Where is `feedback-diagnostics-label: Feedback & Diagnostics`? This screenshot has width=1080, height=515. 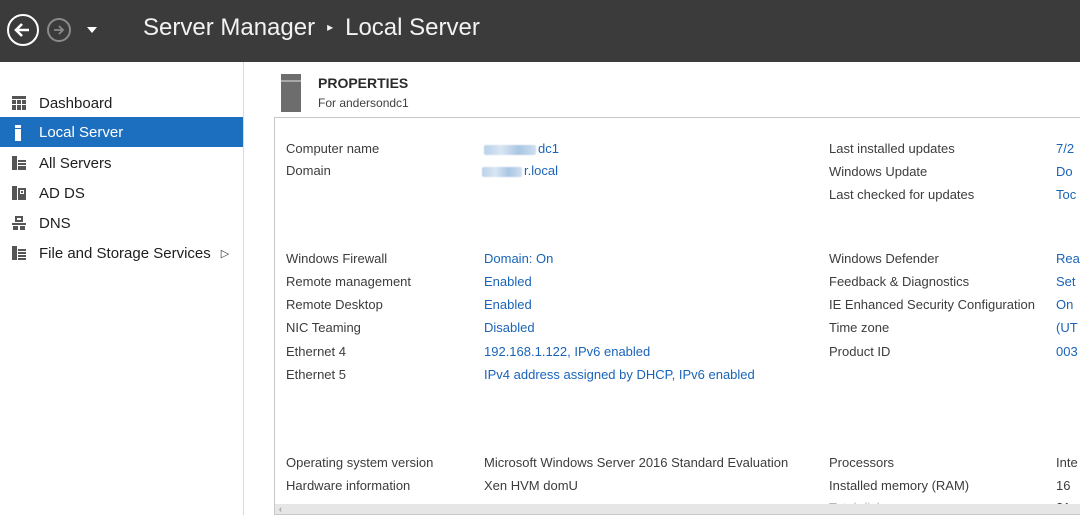 feedback-diagnostics-label: Feedback & Diagnostics is located at coordinates (899, 281).